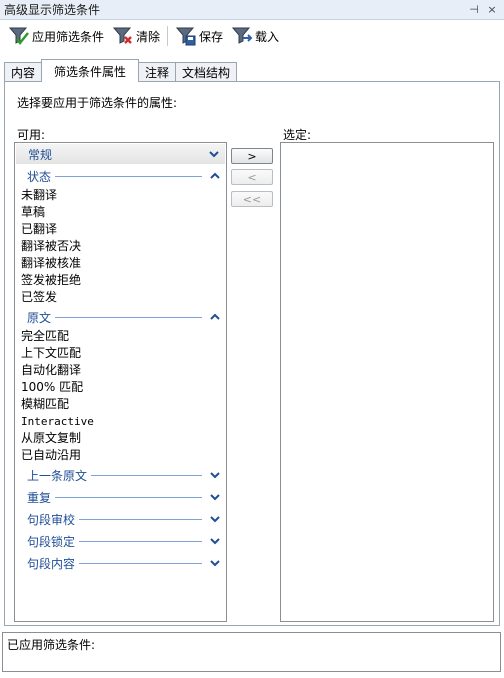 The width and height of the screenshot is (504, 678). I want to click on group-header: 句段锁定, so click(120, 541).